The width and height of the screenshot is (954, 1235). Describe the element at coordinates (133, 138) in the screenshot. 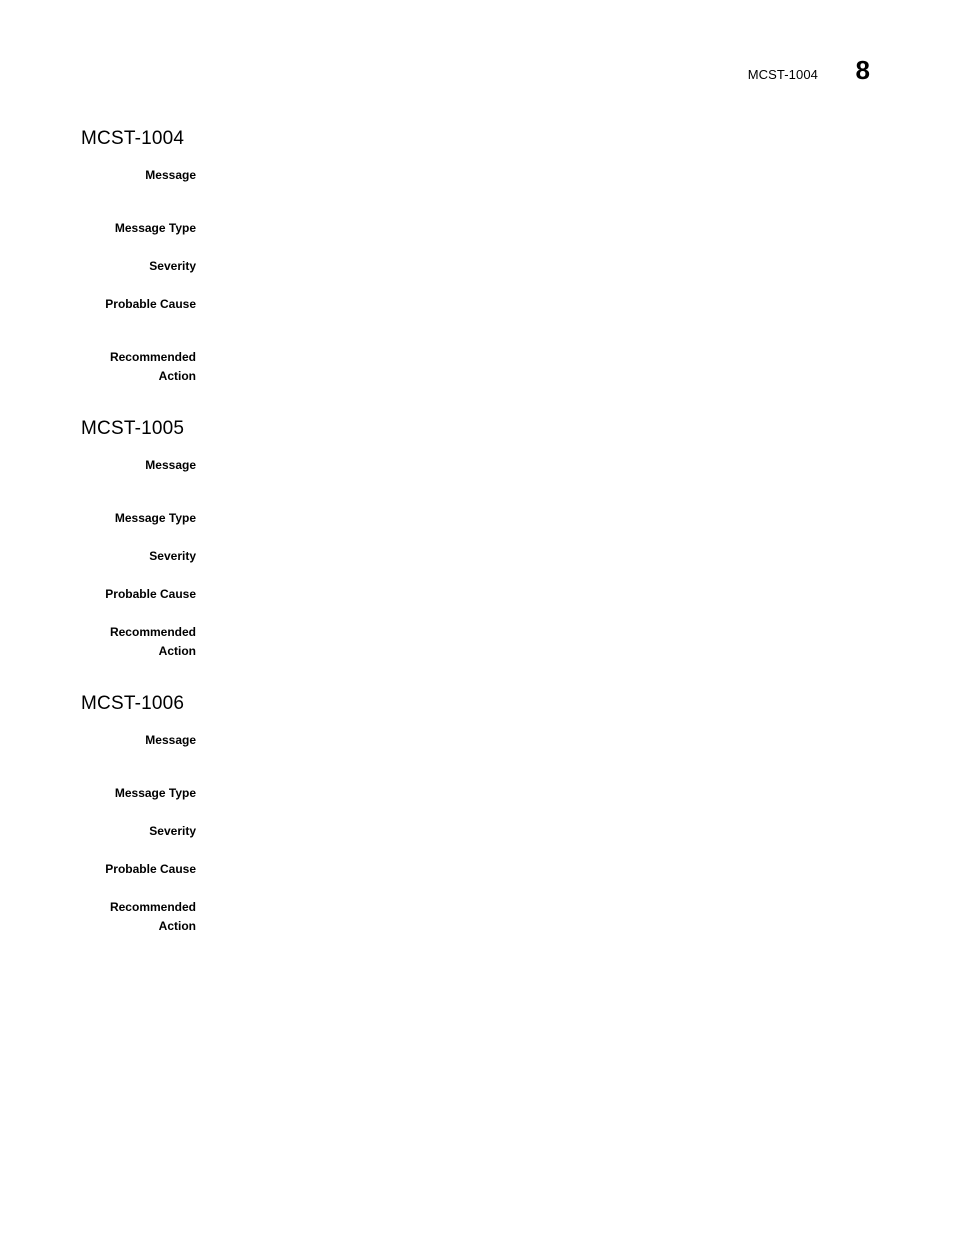

I see `section-heading: MCST-1004` at that location.